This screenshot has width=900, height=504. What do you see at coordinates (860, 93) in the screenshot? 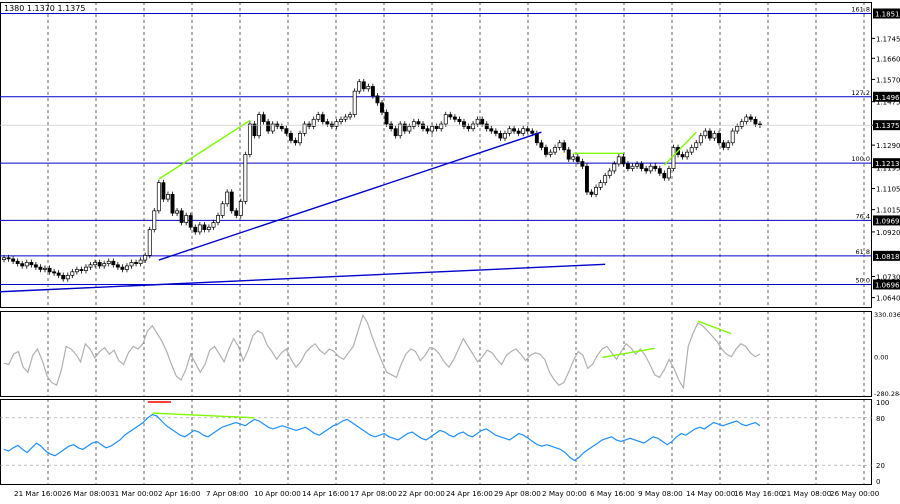
I see `fib-ratio-label: 127.2` at bounding box center [860, 93].